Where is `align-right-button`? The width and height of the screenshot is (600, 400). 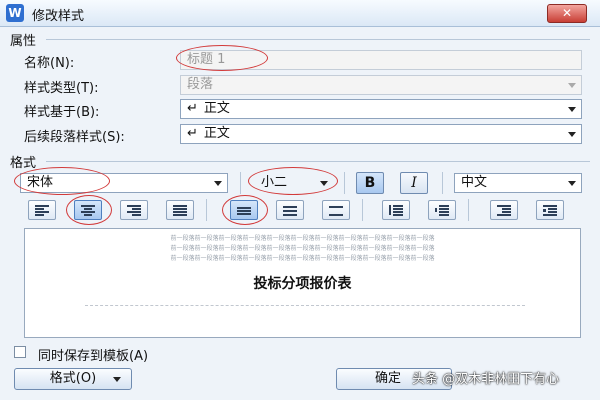
align-right-button is located at coordinates (134, 210).